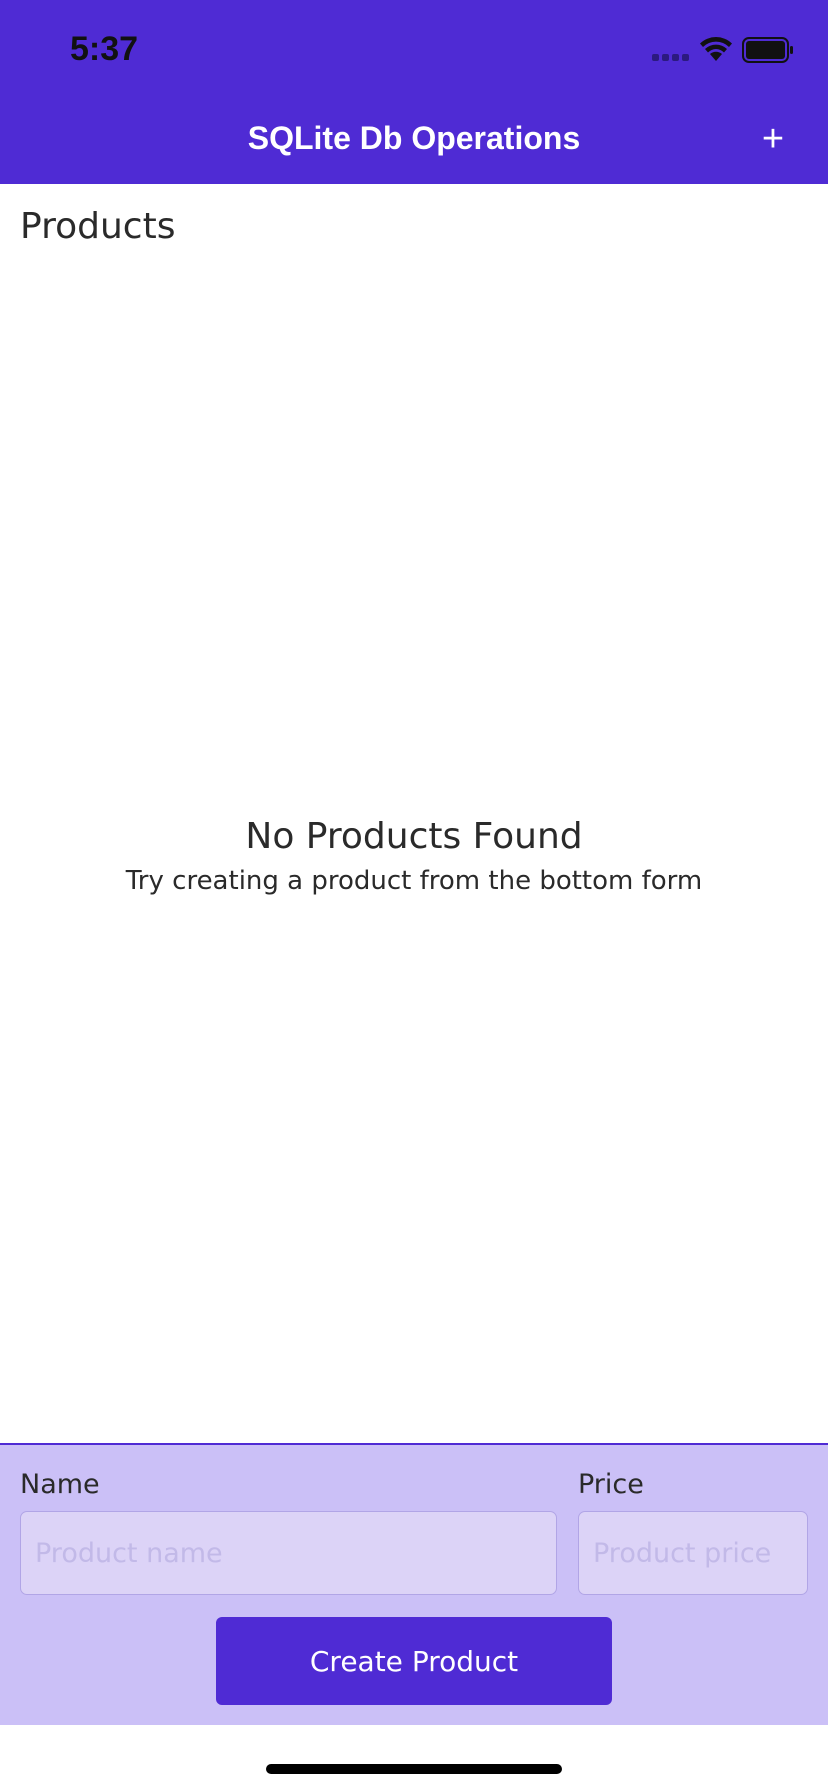 The width and height of the screenshot is (828, 1792). Describe the element at coordinates (716, 49) in the screenshot. I see `wifi-icon` at that location.